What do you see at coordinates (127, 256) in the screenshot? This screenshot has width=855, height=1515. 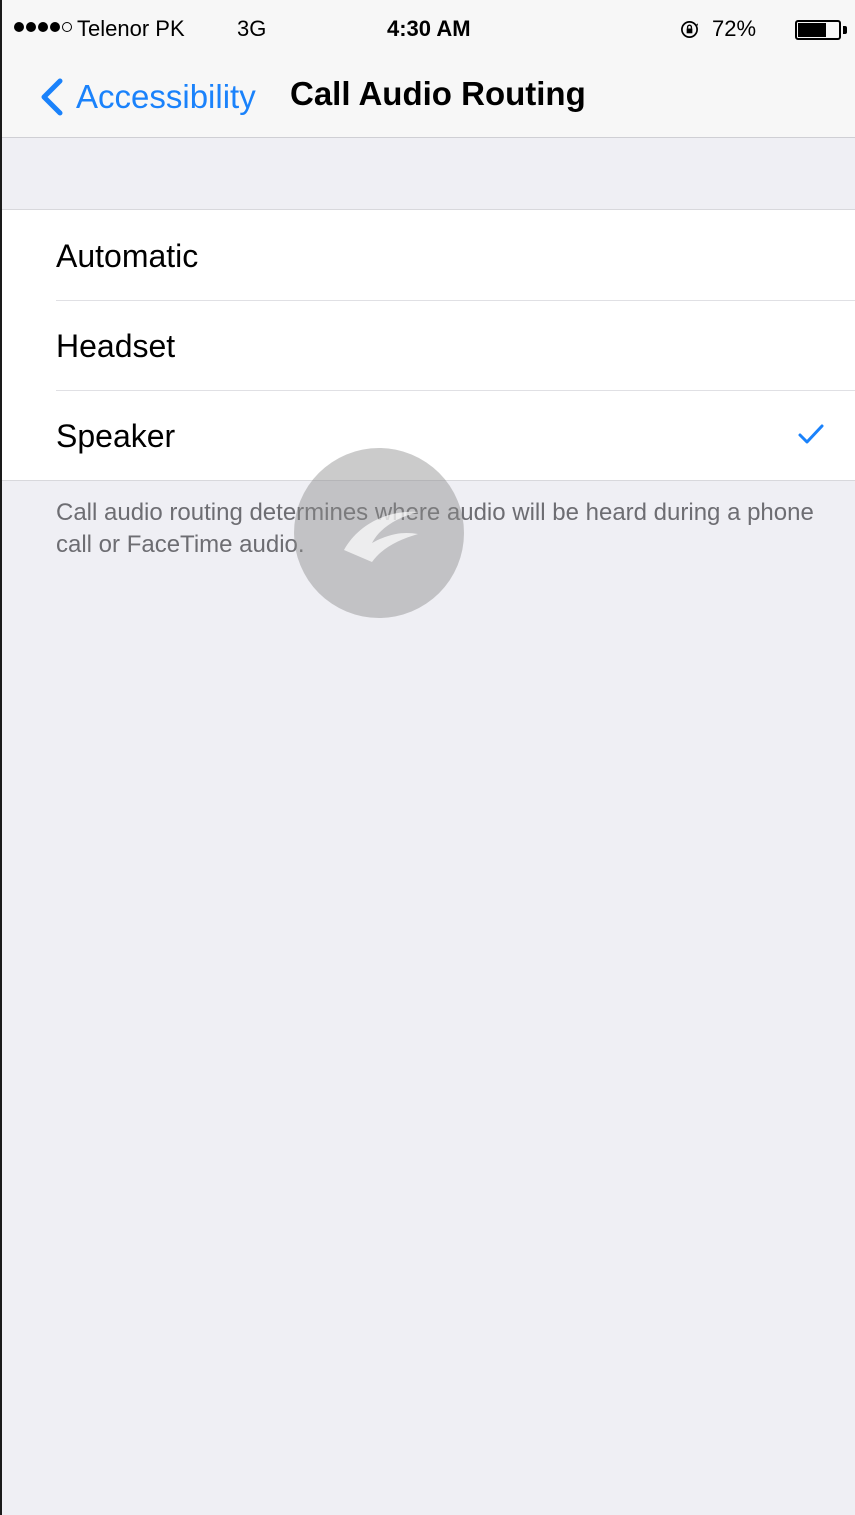 I see `option-label: Automatic` at bounding box center [127, 256].